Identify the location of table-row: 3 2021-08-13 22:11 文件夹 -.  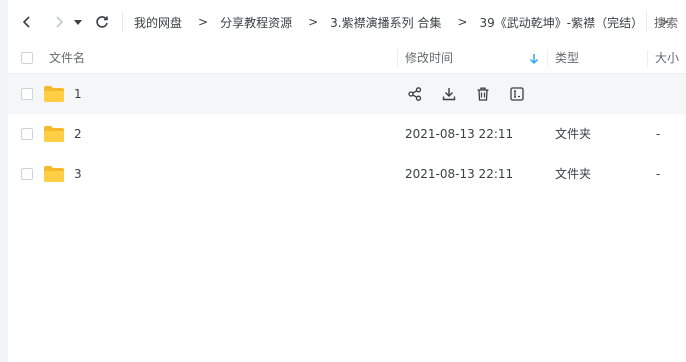
(347, 174).